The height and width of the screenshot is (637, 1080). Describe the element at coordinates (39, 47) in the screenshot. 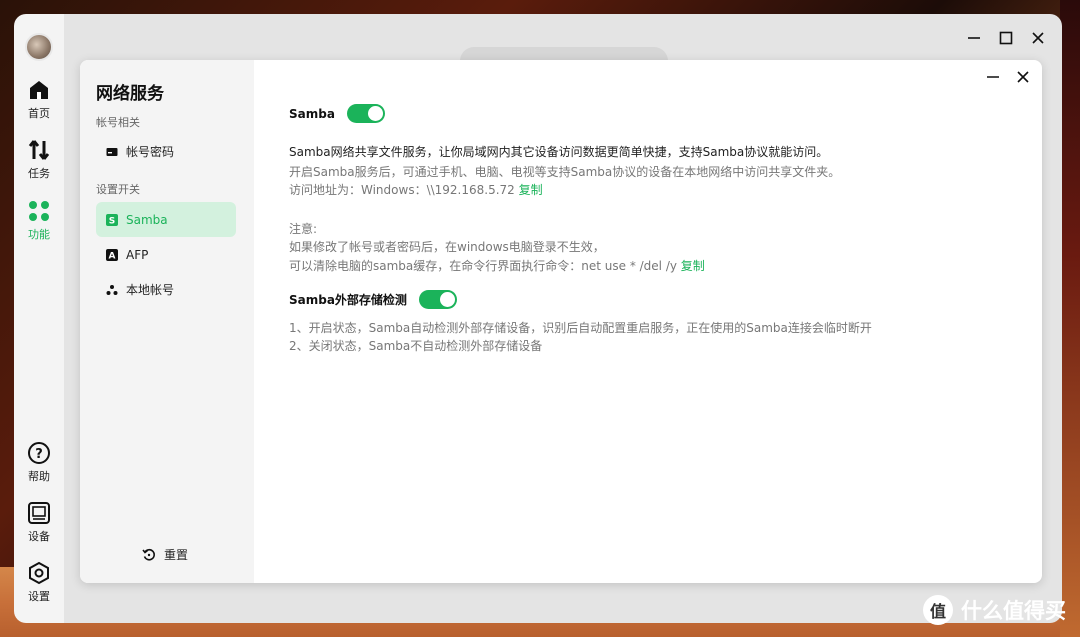

I see `avatar` at that location.